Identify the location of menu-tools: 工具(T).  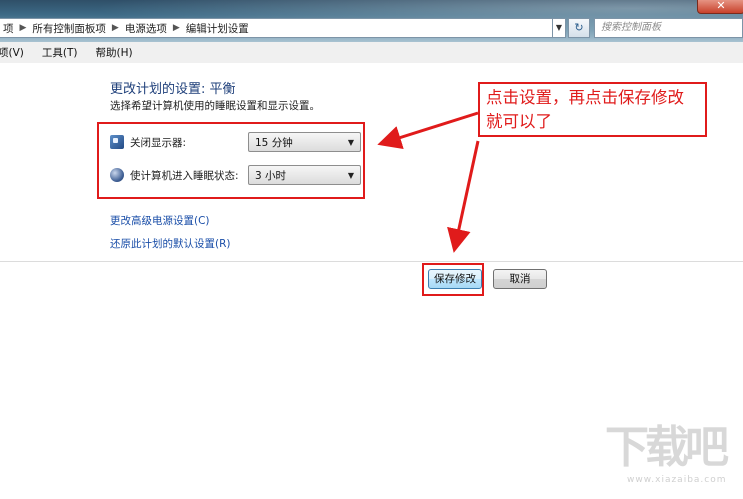
(60, 52).